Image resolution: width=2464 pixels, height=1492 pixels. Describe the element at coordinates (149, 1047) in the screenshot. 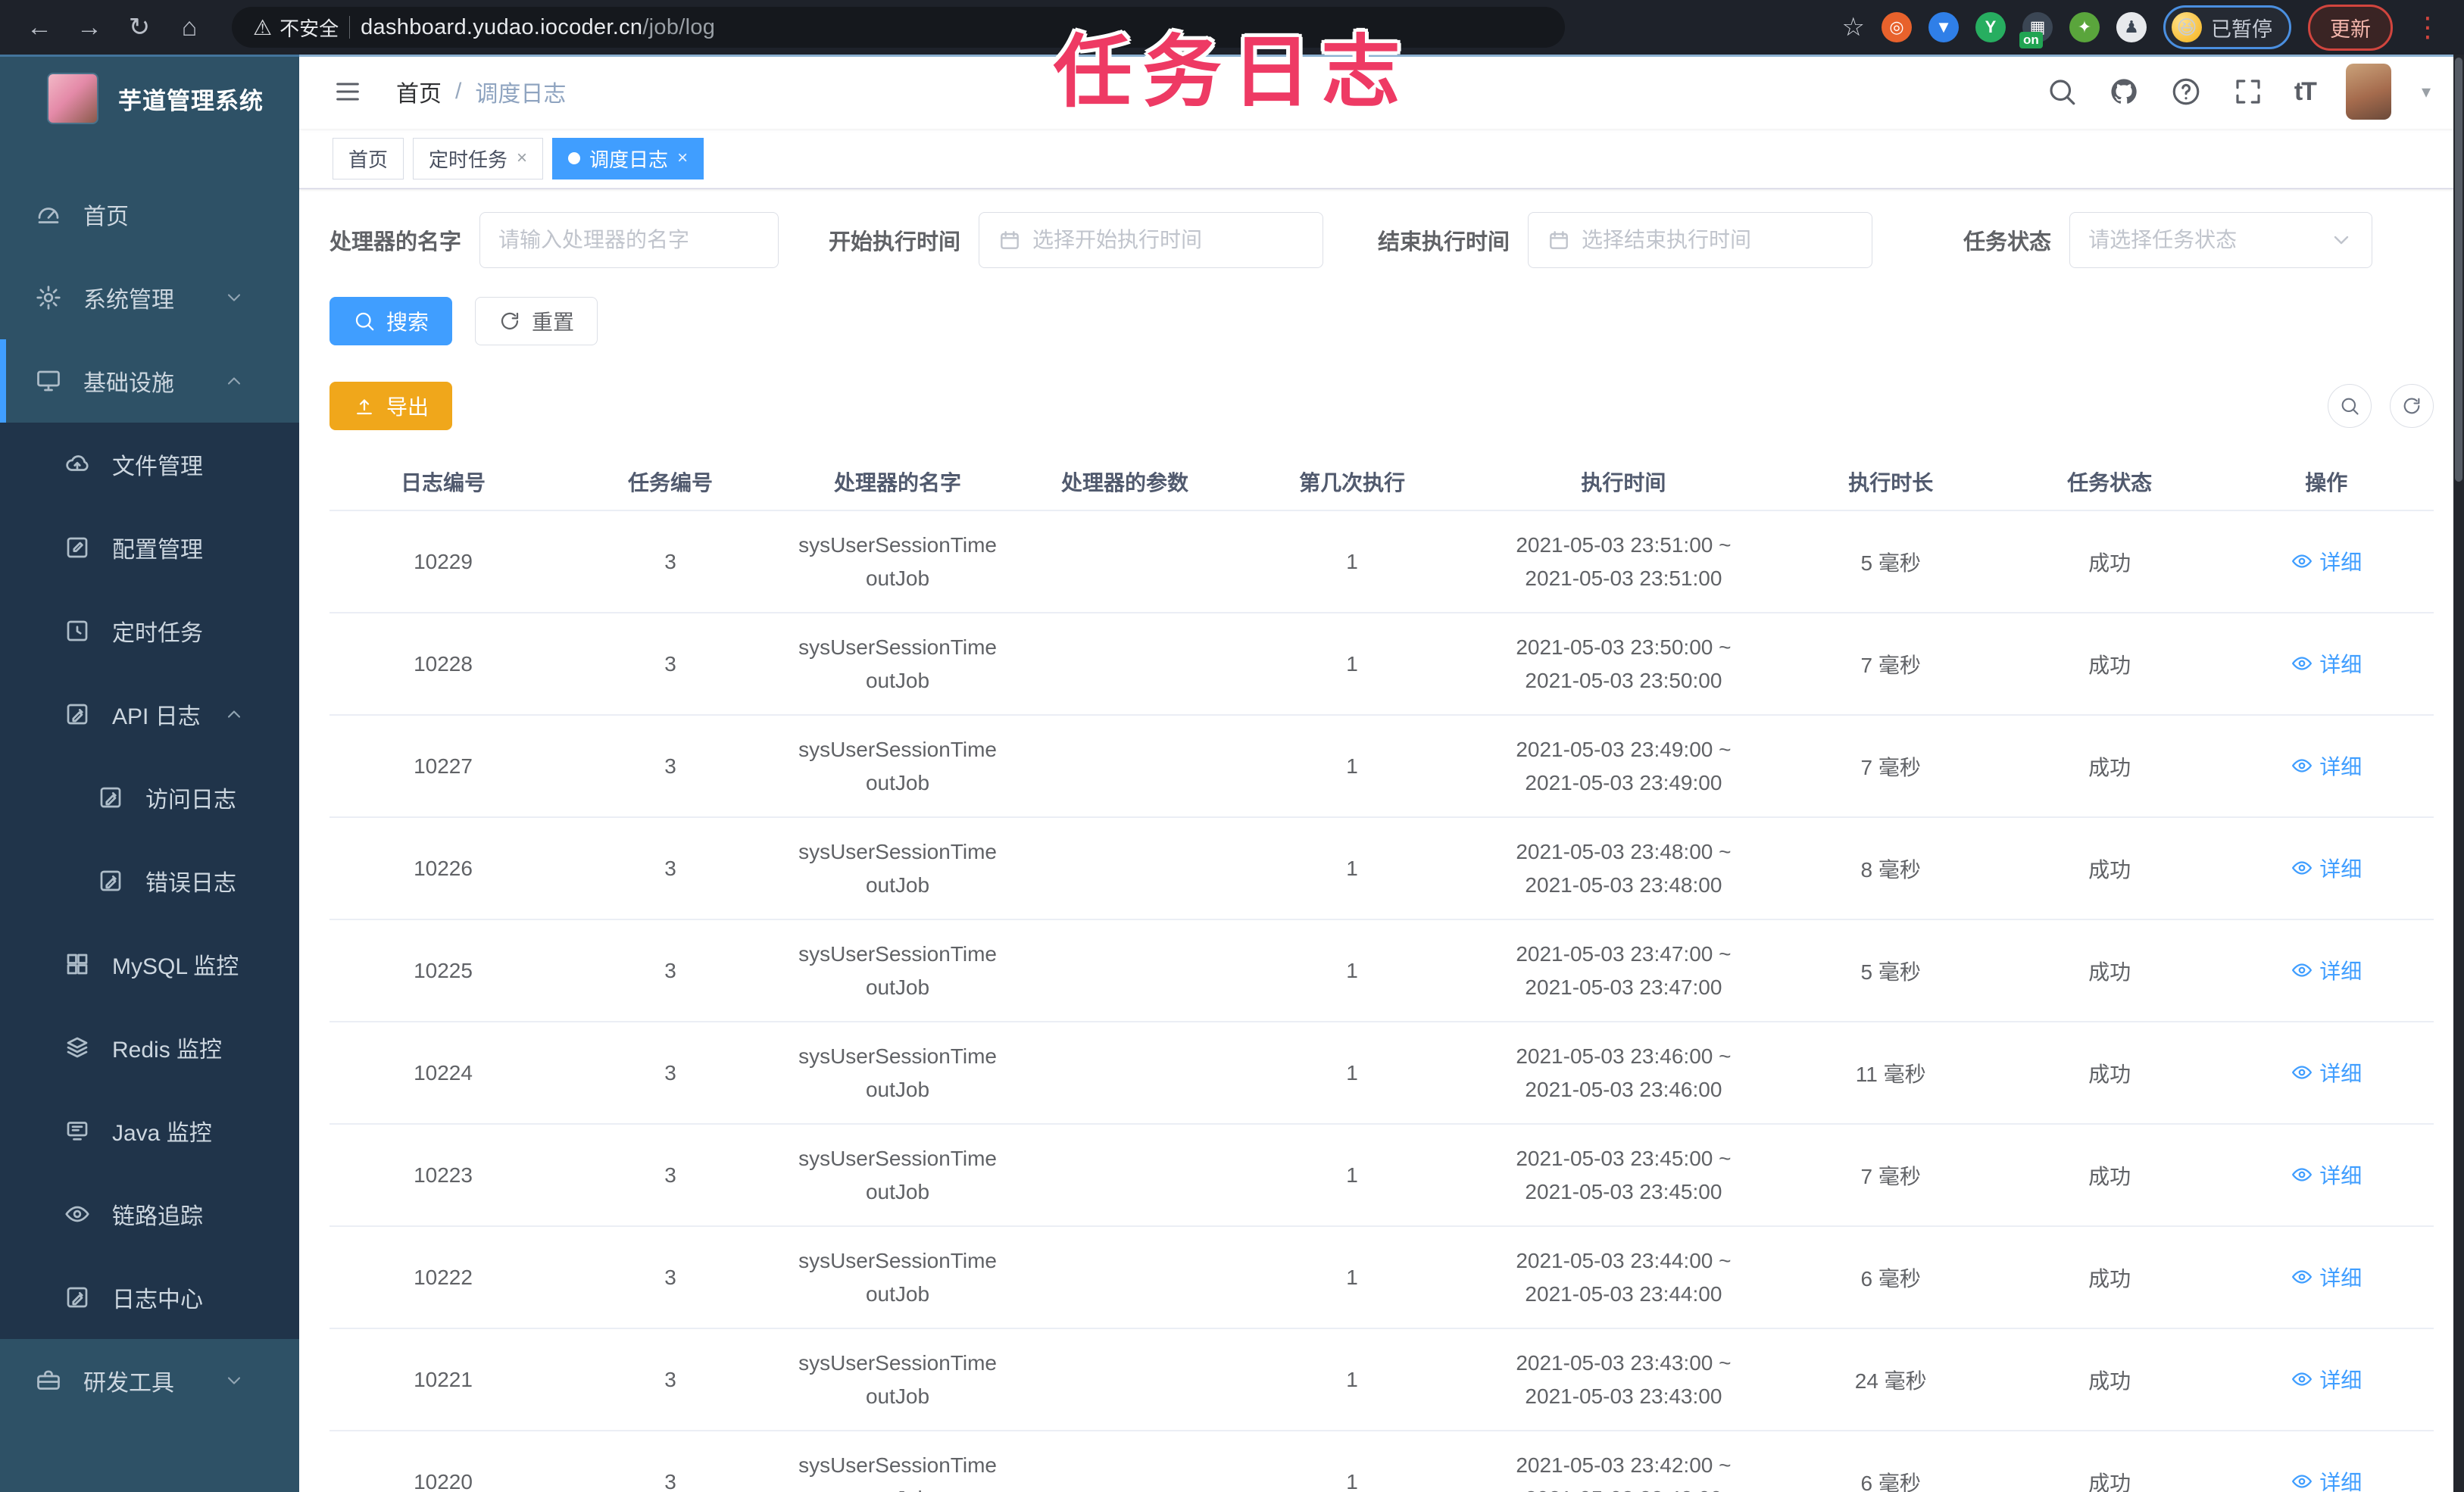

I see `sidebar-item-redis-监控: Redis 监控` at that location.